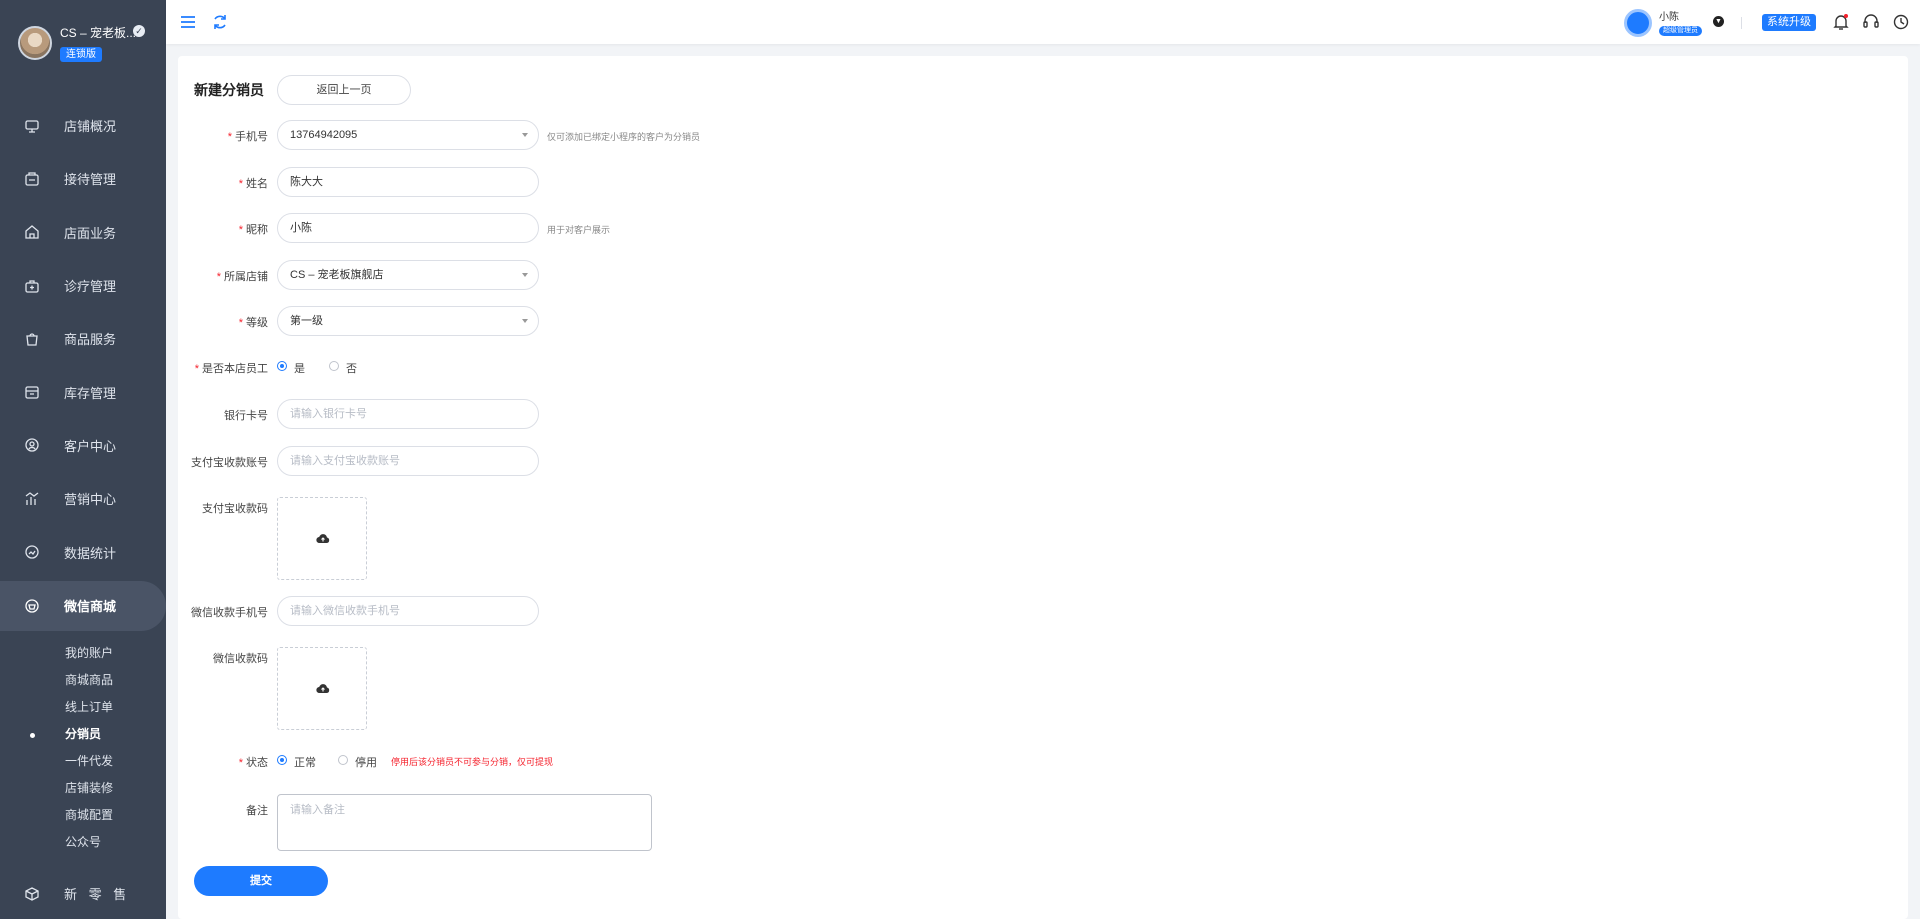 Image resolution: width=1920 pixels, height=919 pixels. I want to click on medical-kit-icon, so click(32, 286).